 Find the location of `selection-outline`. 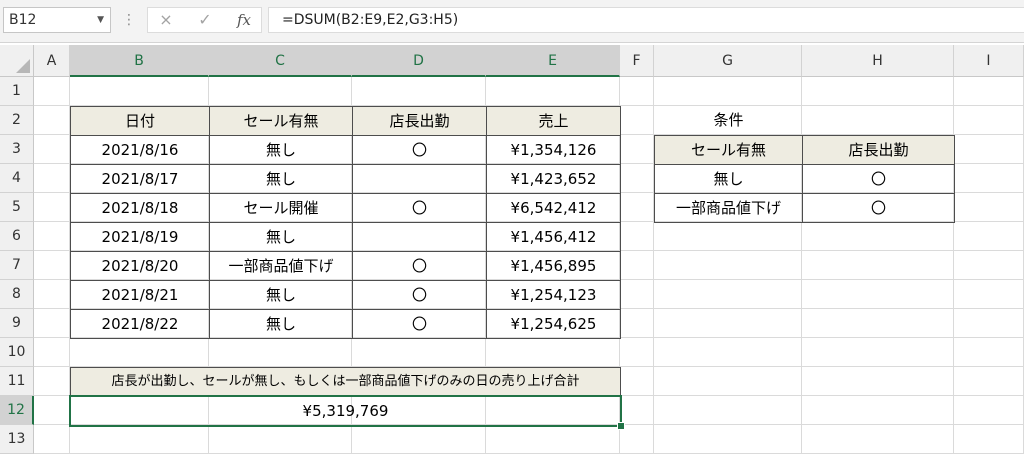

selection-outline is located at coordinates (345, 411).